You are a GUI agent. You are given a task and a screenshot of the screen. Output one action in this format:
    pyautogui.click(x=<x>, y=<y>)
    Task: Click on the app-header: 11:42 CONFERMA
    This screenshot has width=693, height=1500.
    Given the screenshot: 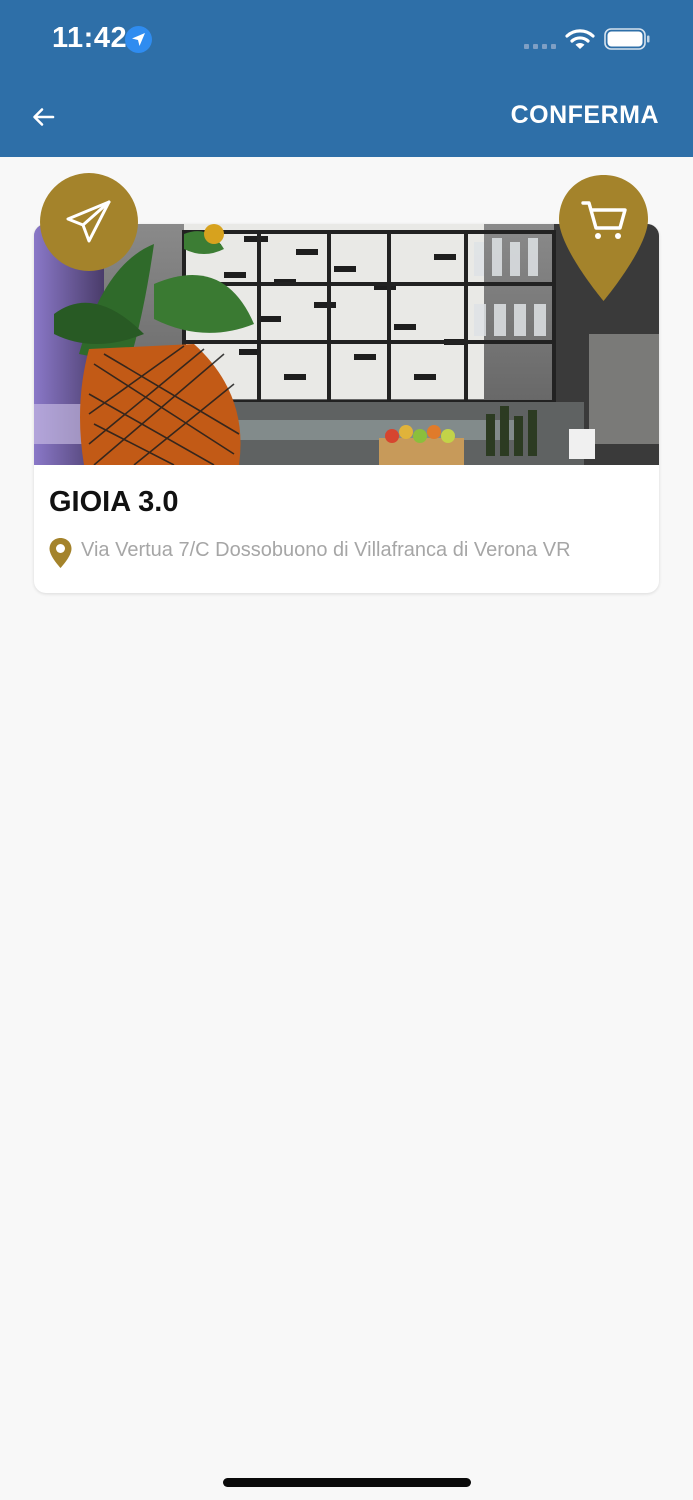 What is the action you would take?
    pyautogui.click(x=346, y=78)
    